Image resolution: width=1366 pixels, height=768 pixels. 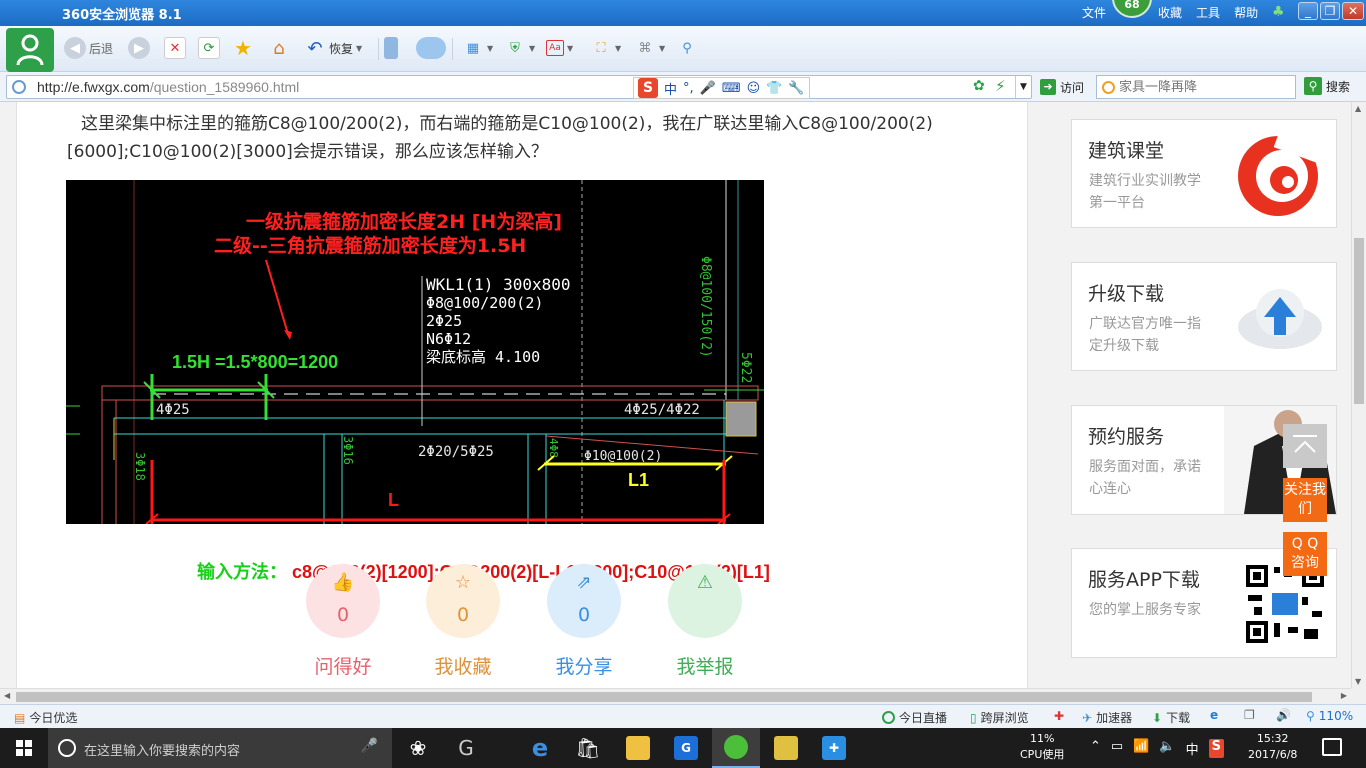 I want to click on taskbar-app-tool: ✚, so click(x=834, y=748).